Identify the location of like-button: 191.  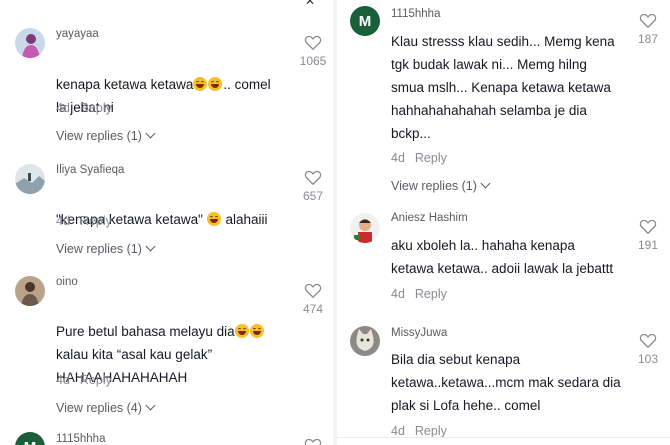
(648, 235).